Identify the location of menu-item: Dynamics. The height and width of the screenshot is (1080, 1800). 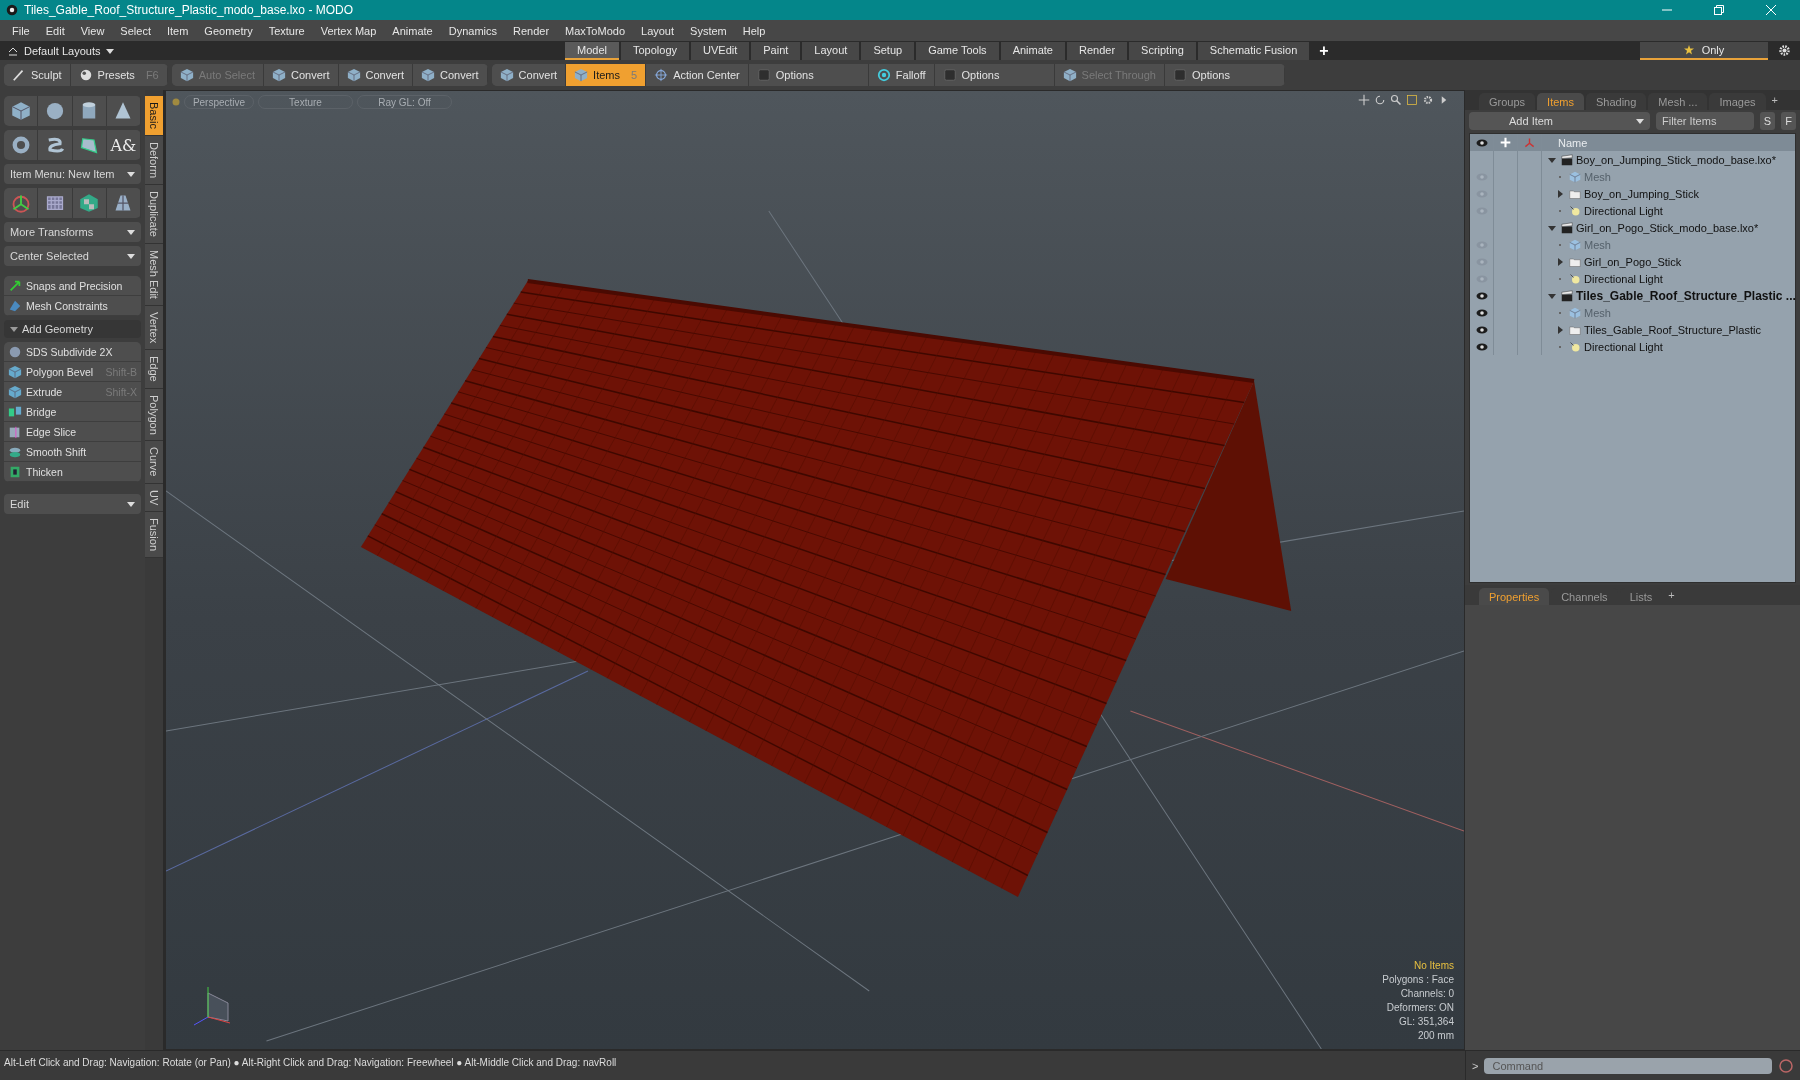
(472, 30).